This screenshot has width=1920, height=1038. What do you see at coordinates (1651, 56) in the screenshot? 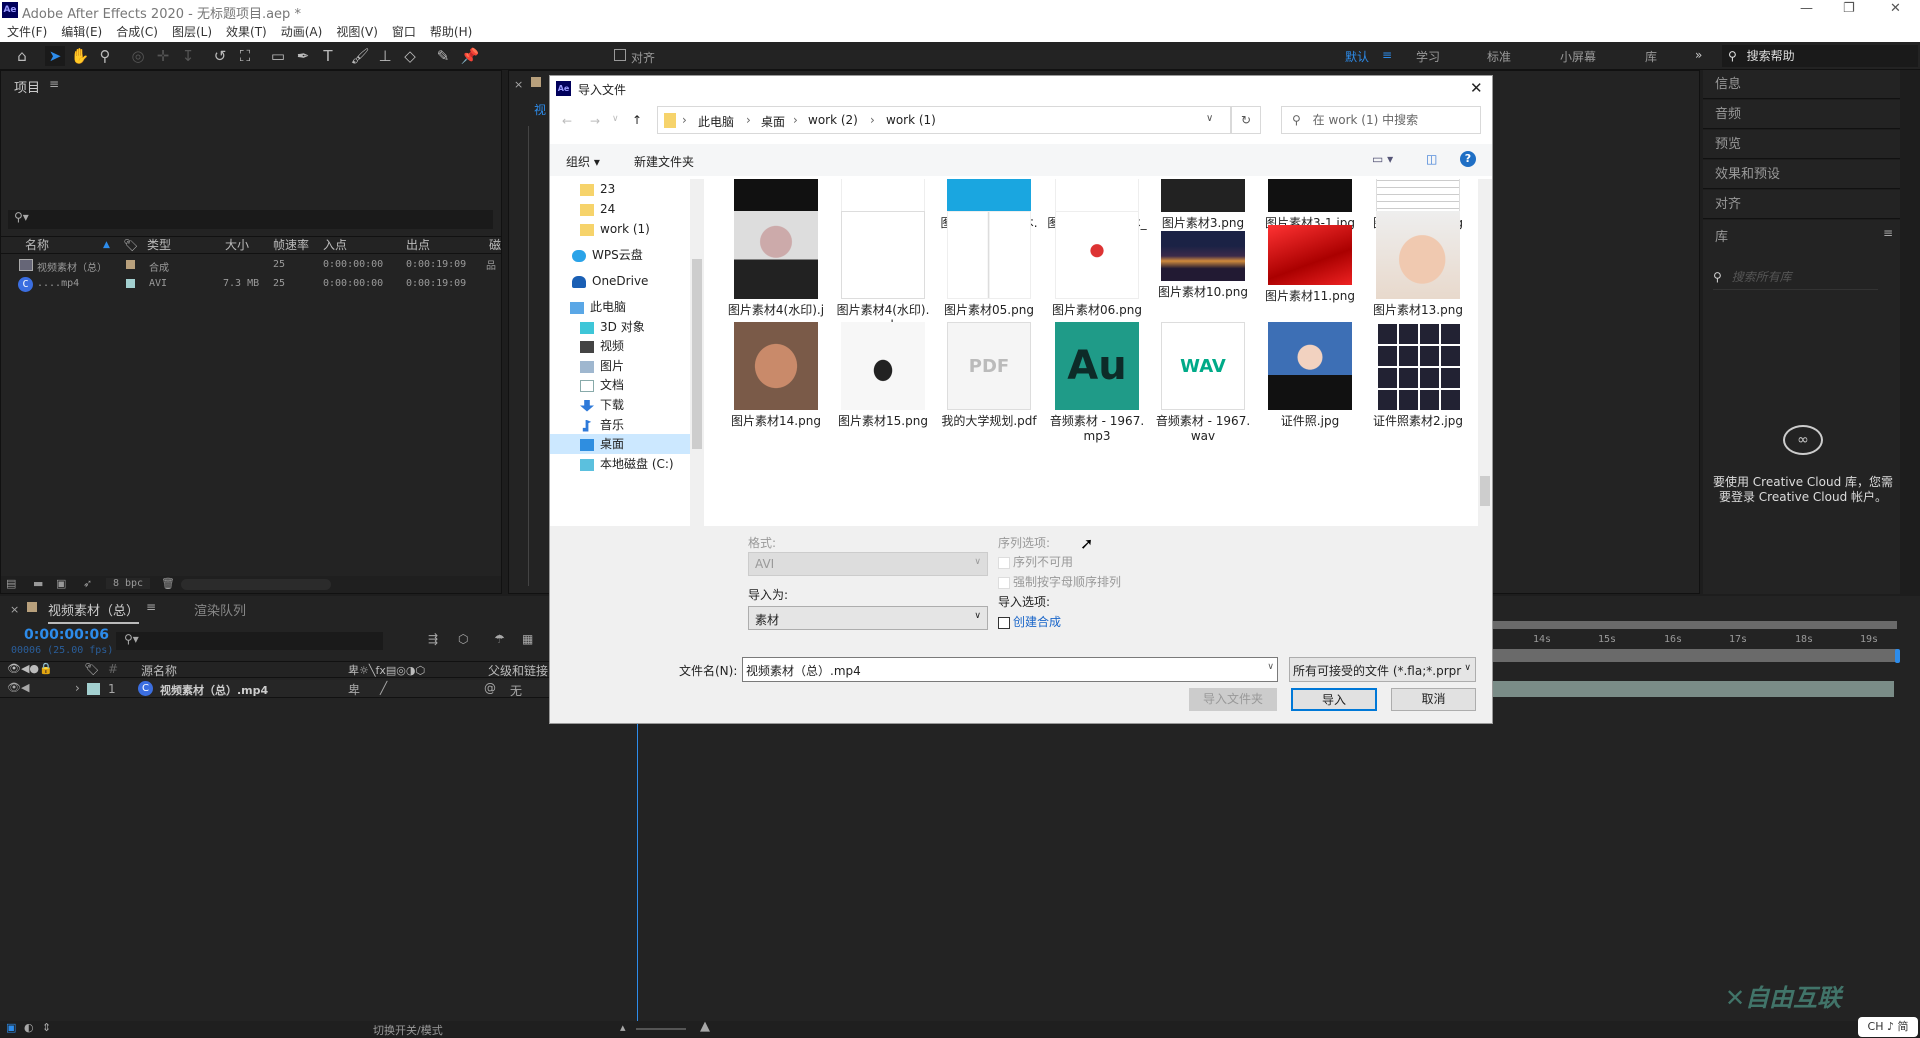
I see `workspace-library: 库` at bounding box center [1651, 56].